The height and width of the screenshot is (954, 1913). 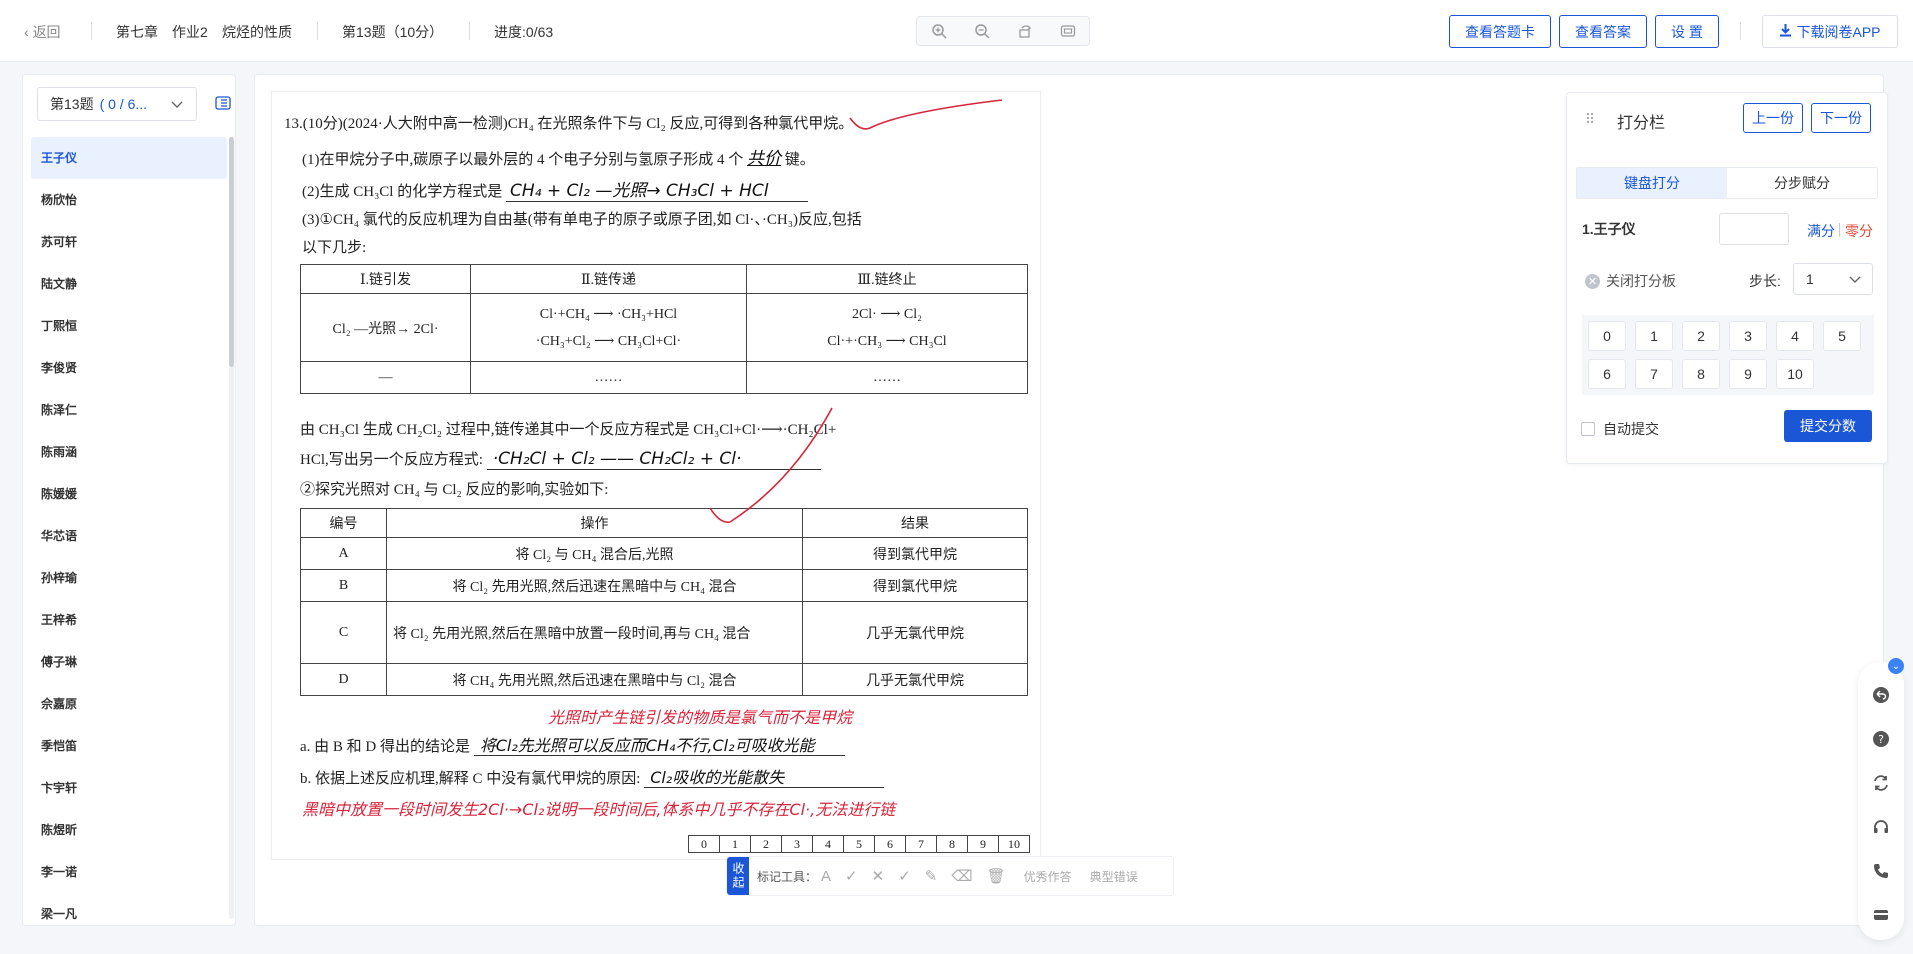 What do you see at coordinates (1828, 426) in the screenshot?
I see `submit-score-button: 提交分数` at bounding box center [1828, 426].